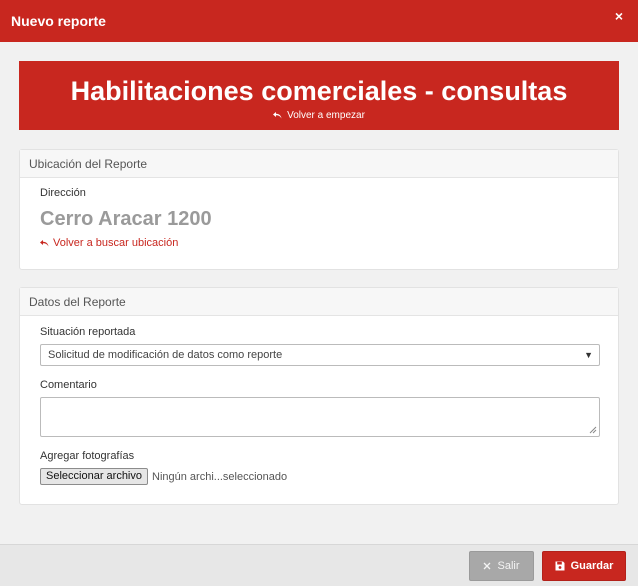  What do you see at coordinates (58, 21) in the screenshot?
I see `modal-title: Nuevo reporte` at bounding box center [58, 21].